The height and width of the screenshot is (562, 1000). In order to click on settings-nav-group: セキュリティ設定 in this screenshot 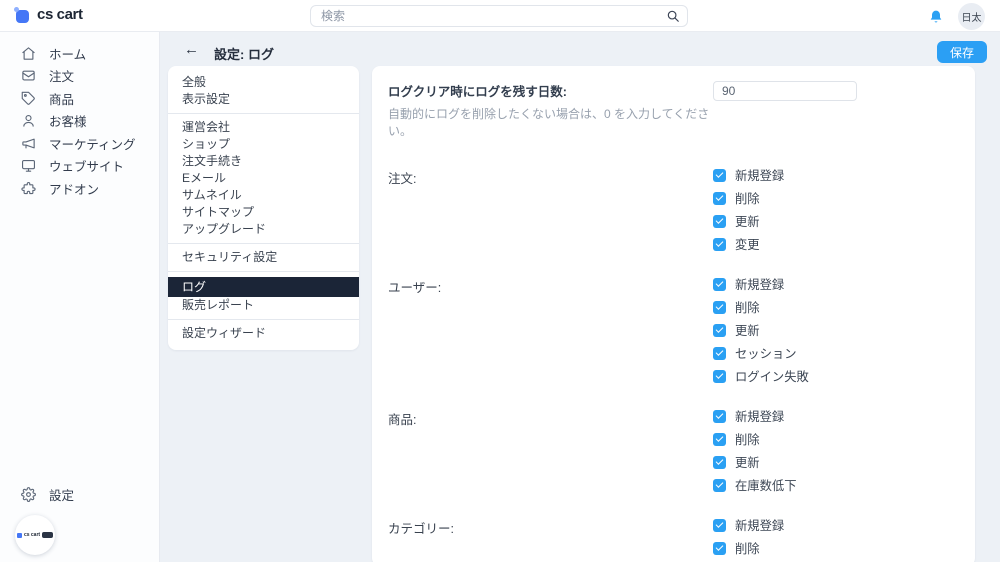, I will do `click(263, 257)`.